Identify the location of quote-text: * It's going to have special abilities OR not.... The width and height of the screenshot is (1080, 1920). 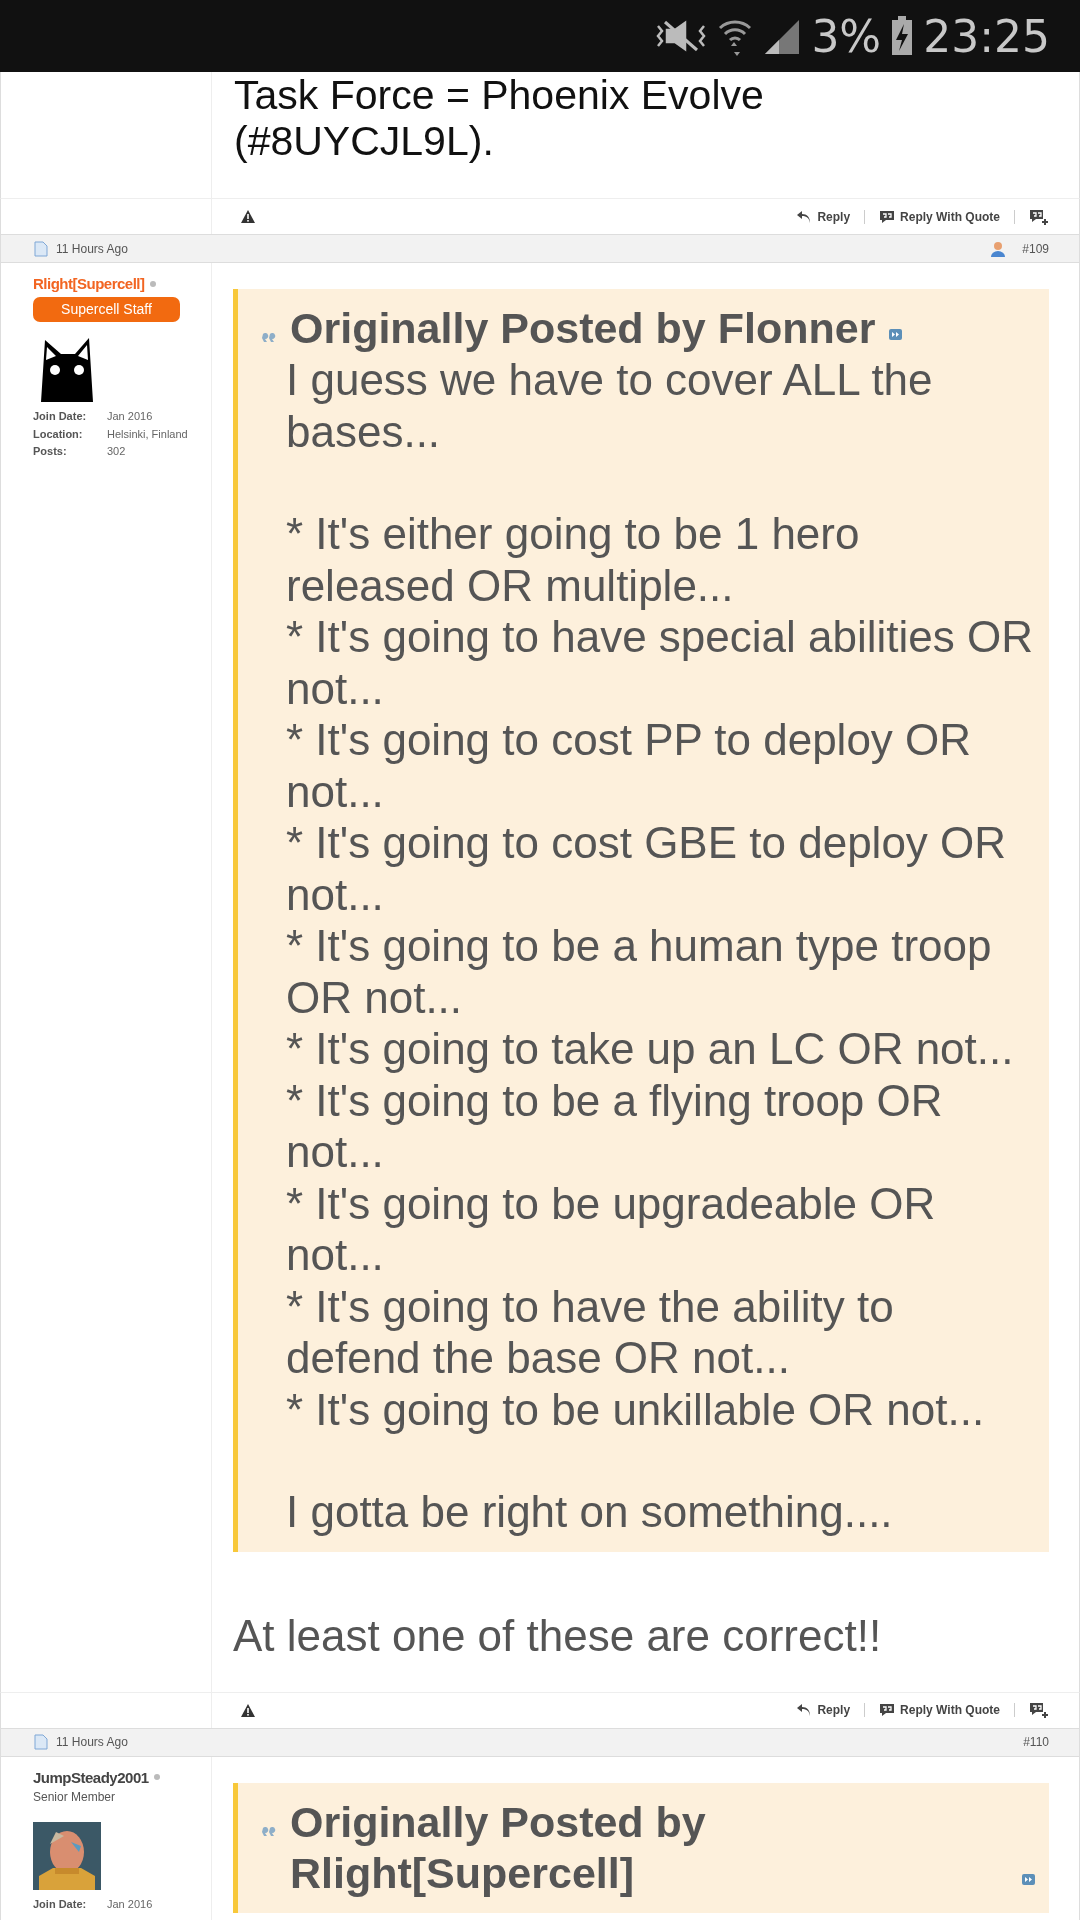
(660, 662).